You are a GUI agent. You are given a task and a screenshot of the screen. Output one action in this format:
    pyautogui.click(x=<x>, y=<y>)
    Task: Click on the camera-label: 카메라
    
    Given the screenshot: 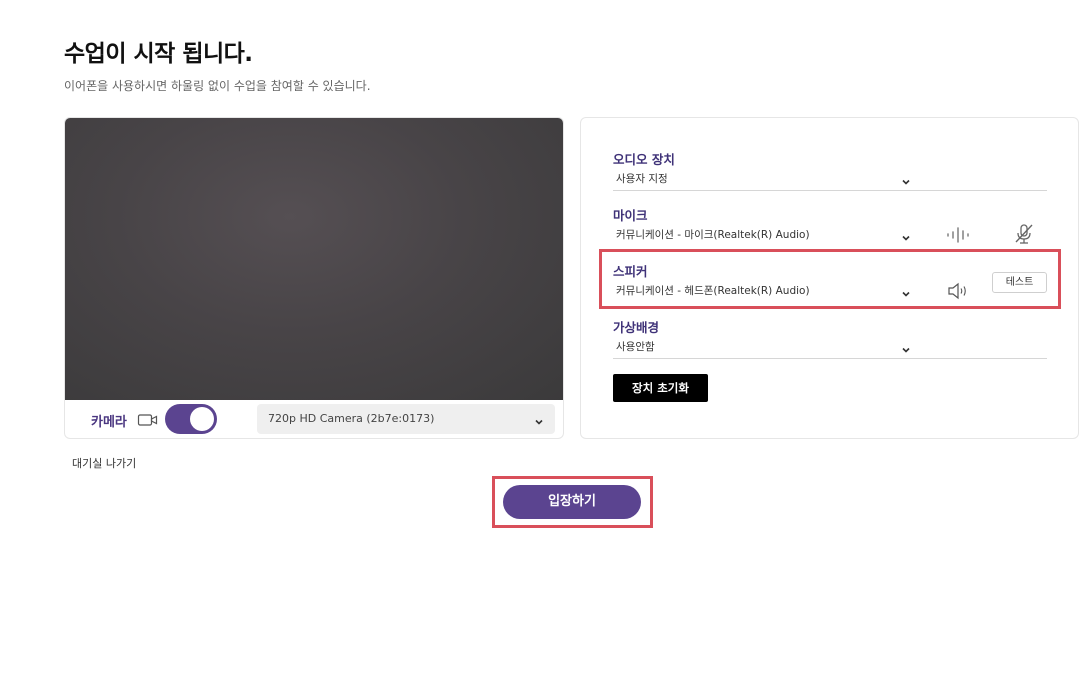 What is the action you would take?
    pyautogui.click(x=109, y=422)
    